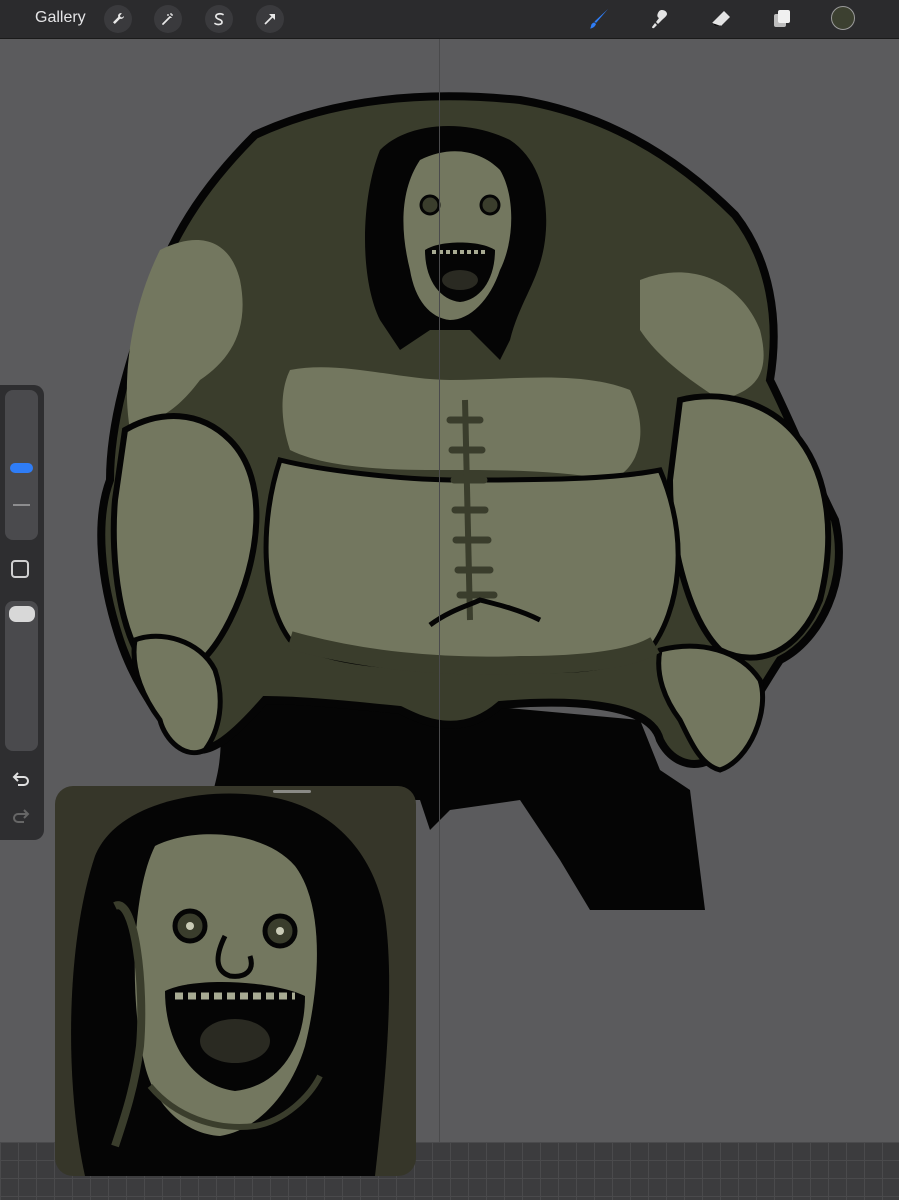 The width and height of the screenshot is (899, 1200). What do you see at coordinates (21, 816) in the screenshot?
I see `redo-icon` at bounding box center [21, 816].